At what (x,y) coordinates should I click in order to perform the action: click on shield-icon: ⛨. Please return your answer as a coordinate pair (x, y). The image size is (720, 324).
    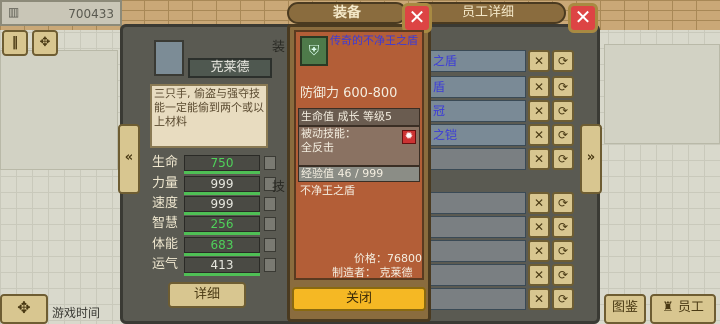
    Looking at the image, I should click on (314, 51).